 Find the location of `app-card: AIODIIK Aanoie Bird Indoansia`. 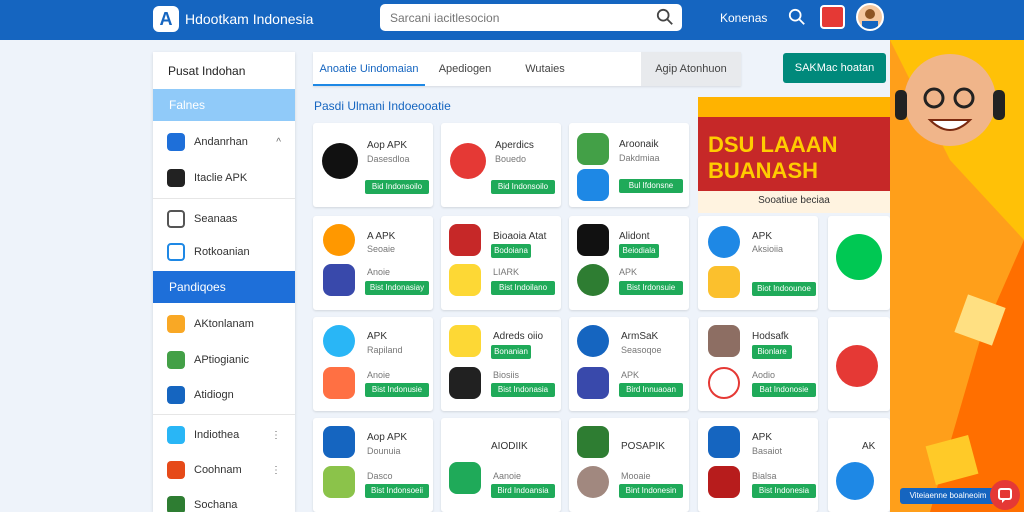

app-card: AIODIIK Aanoie Bird Indoansia is located at coordinates (501, 465).